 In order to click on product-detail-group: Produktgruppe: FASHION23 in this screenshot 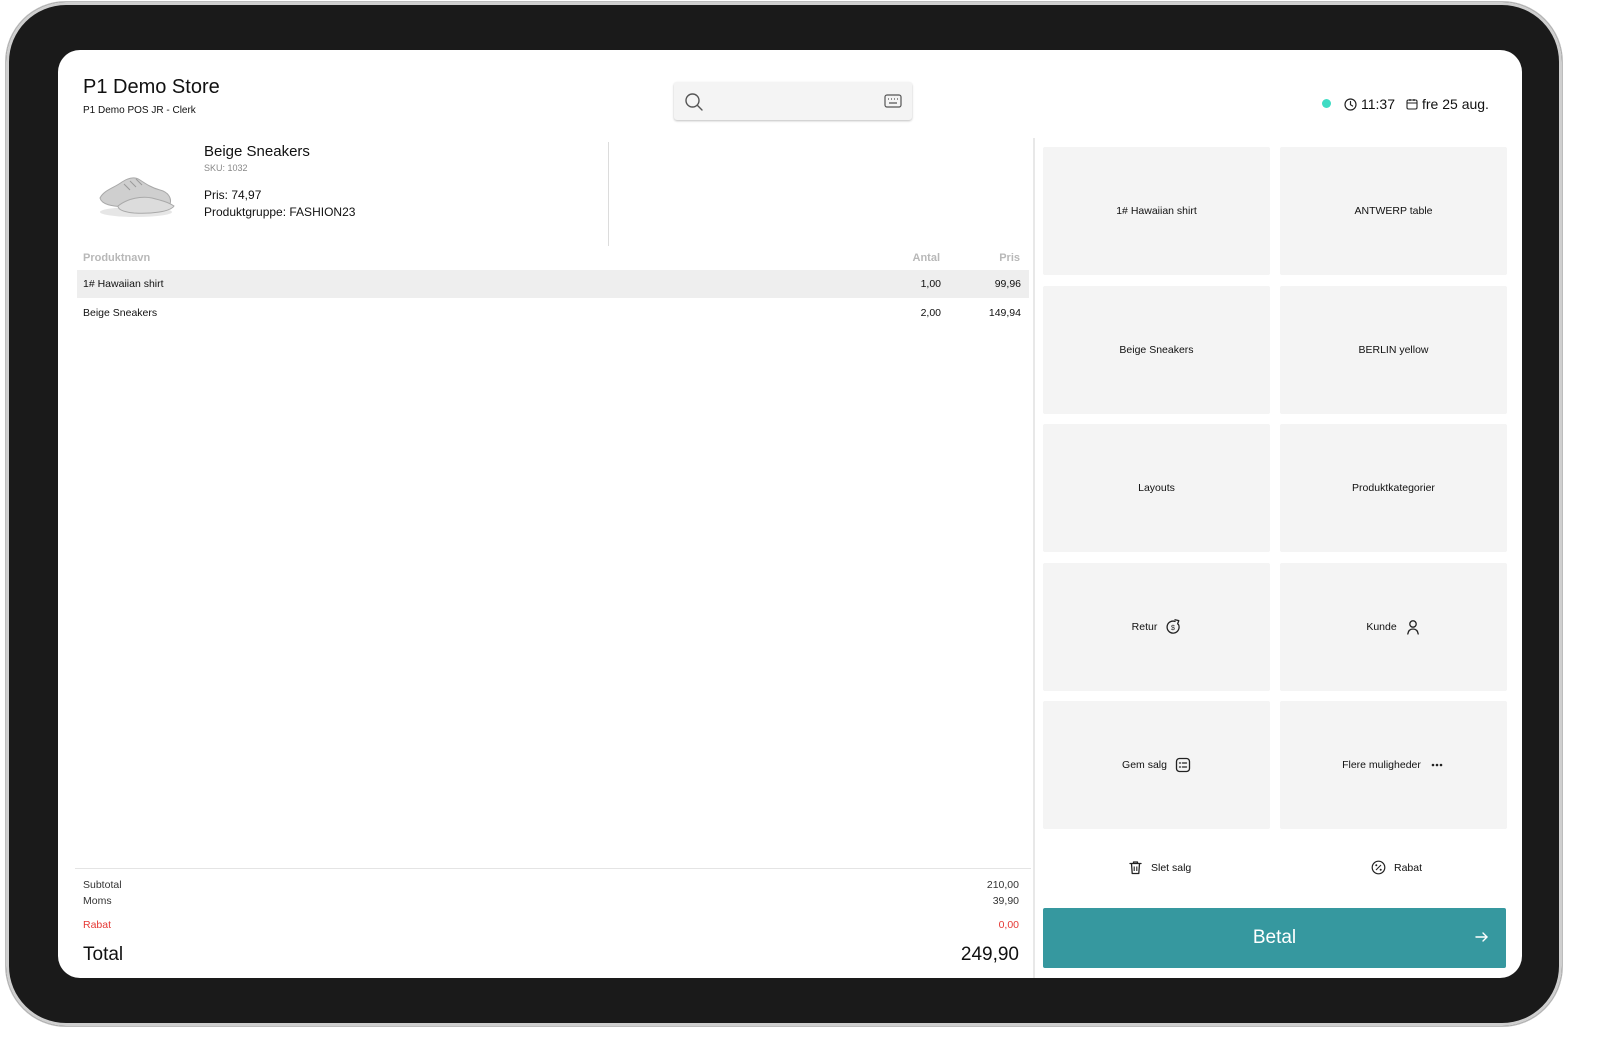, I will do `click(280, 212)`.